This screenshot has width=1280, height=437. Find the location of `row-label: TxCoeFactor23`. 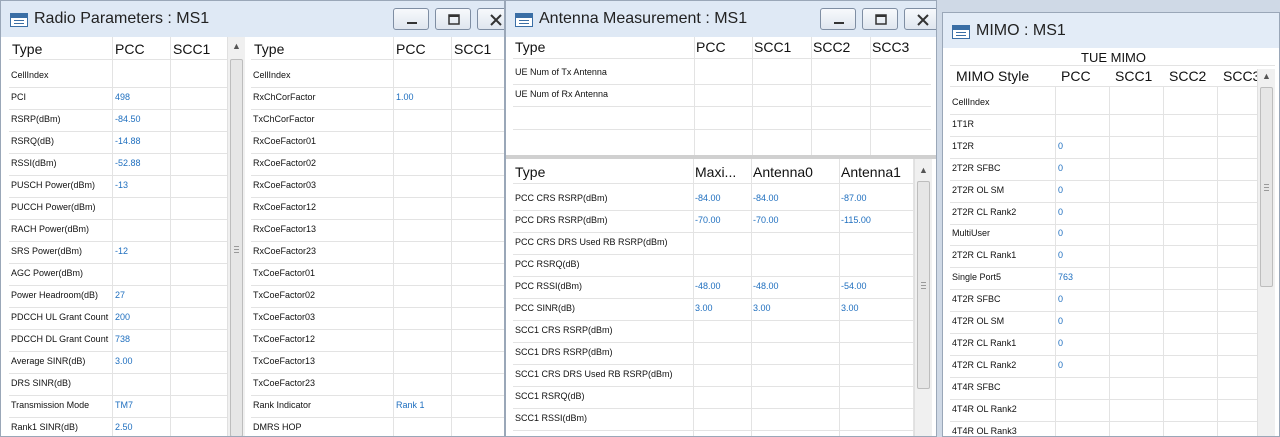

row-label: TxCoeFactor23 is located at coordinates (284, 383).